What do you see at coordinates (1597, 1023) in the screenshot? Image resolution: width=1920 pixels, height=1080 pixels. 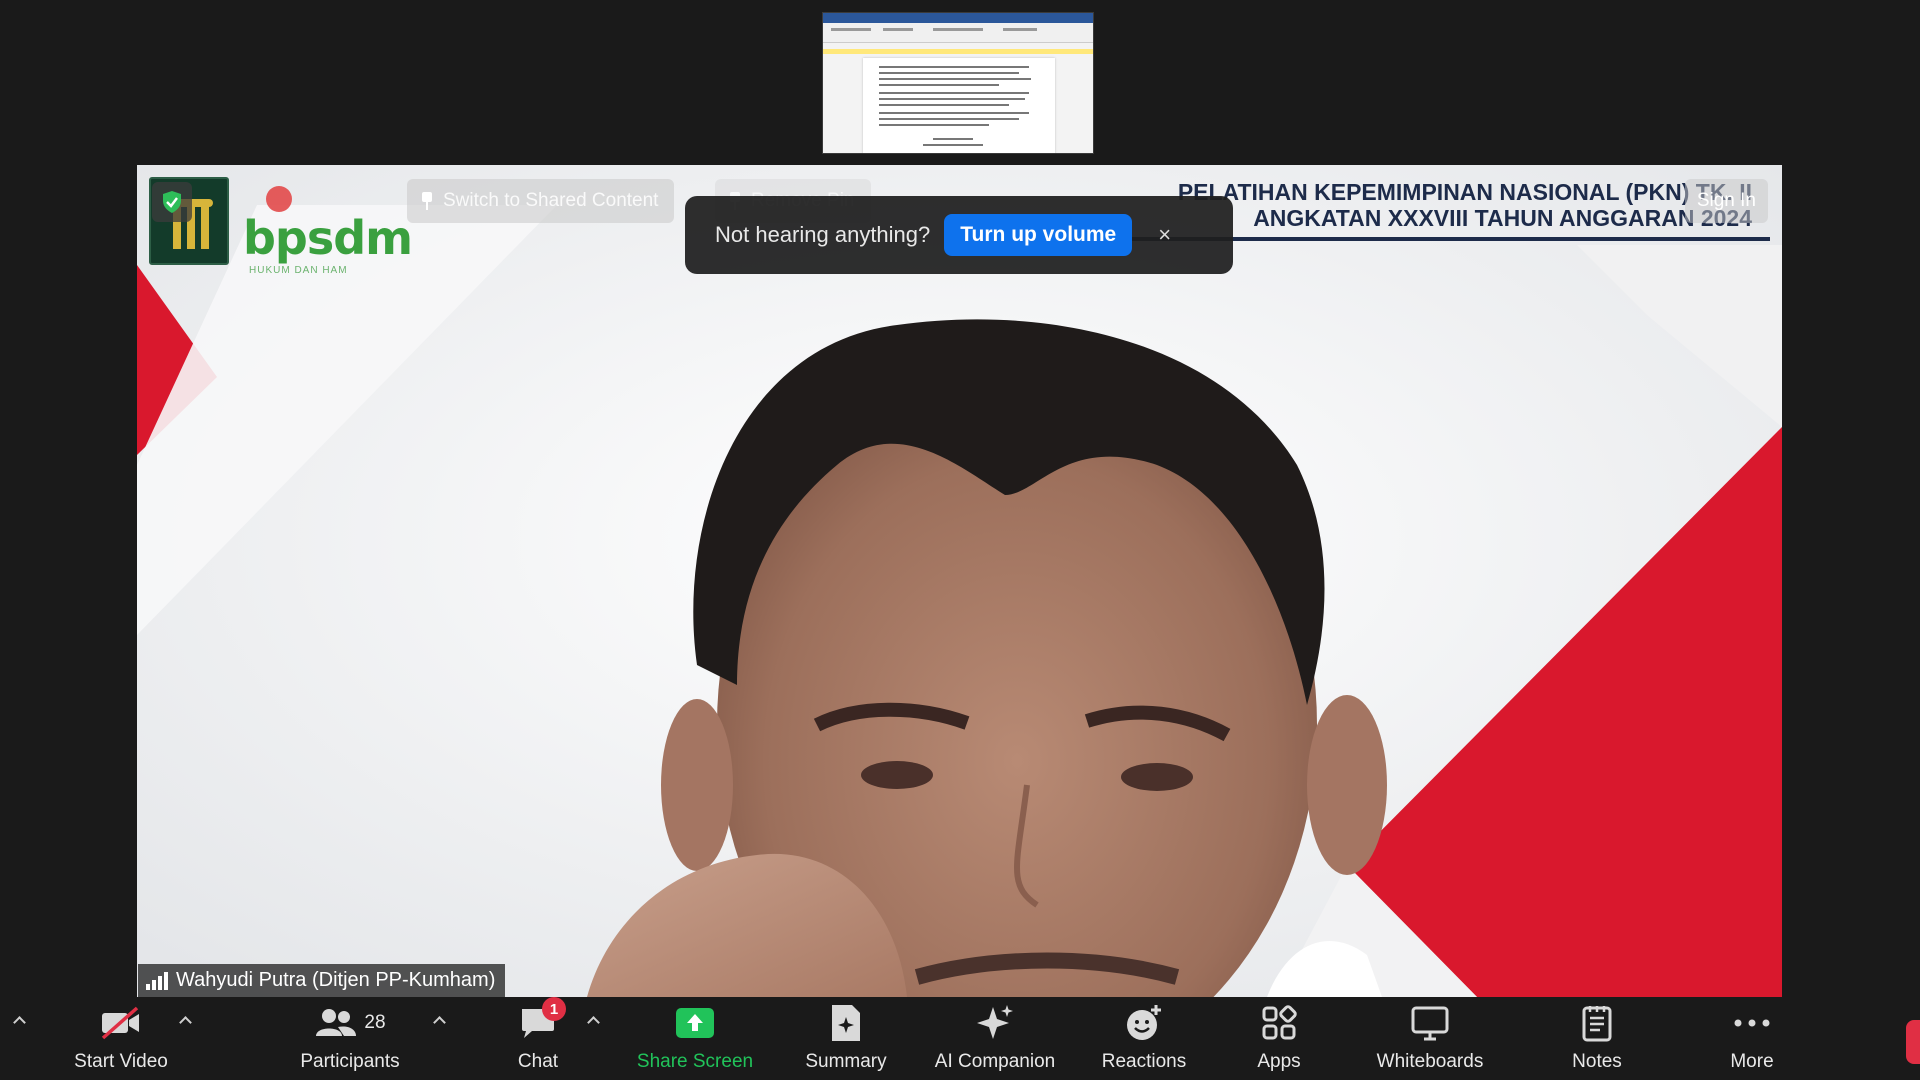 I see `notes-icon` at bounding box center [1597, 1023].